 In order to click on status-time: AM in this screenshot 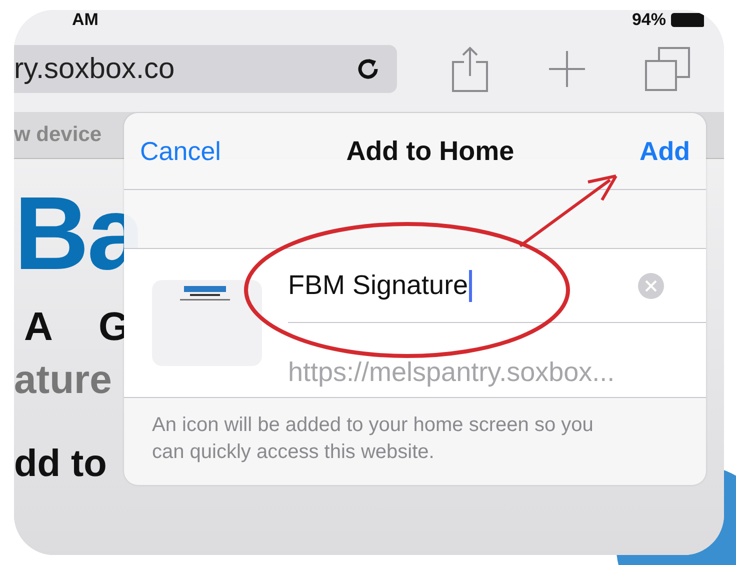, I will do `click(85, 20)`.